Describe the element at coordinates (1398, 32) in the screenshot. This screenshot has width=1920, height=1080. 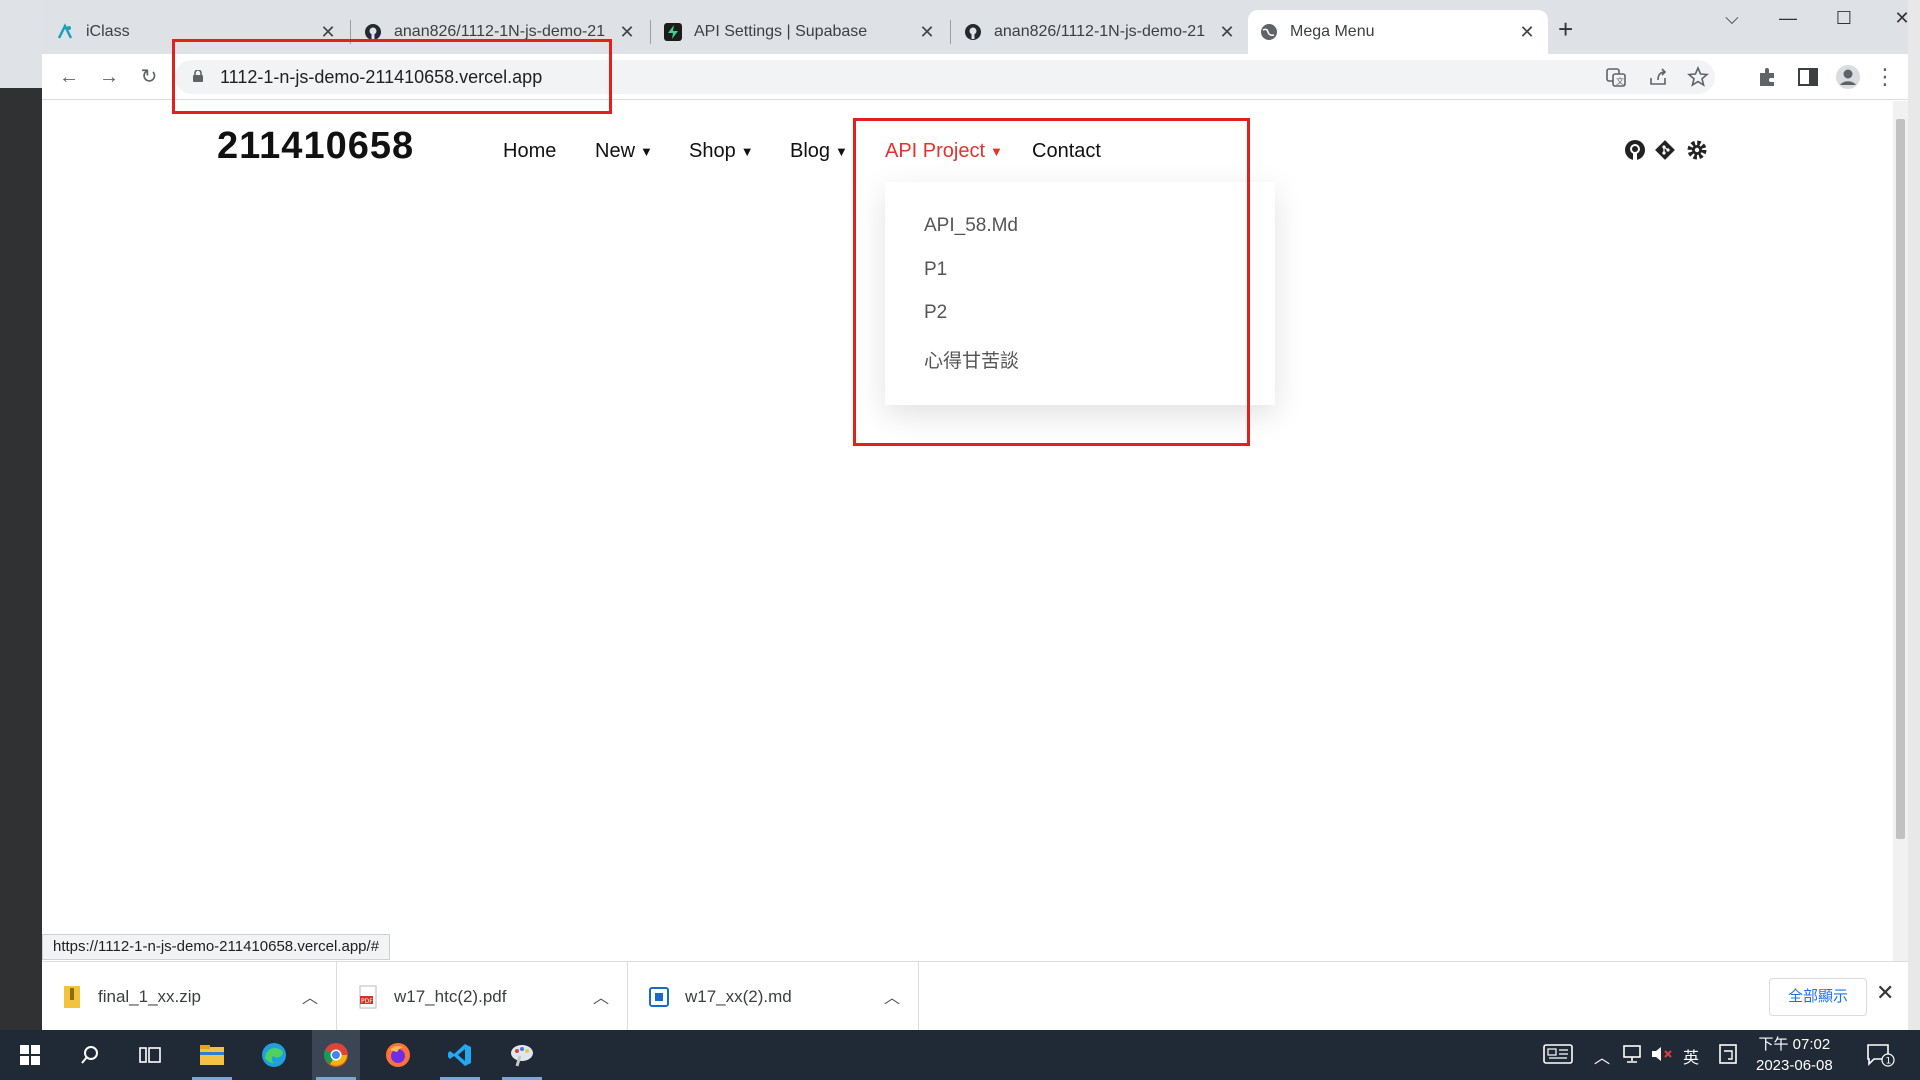
I see `tab-mega-menu: Mega Menu ✕` at that location.